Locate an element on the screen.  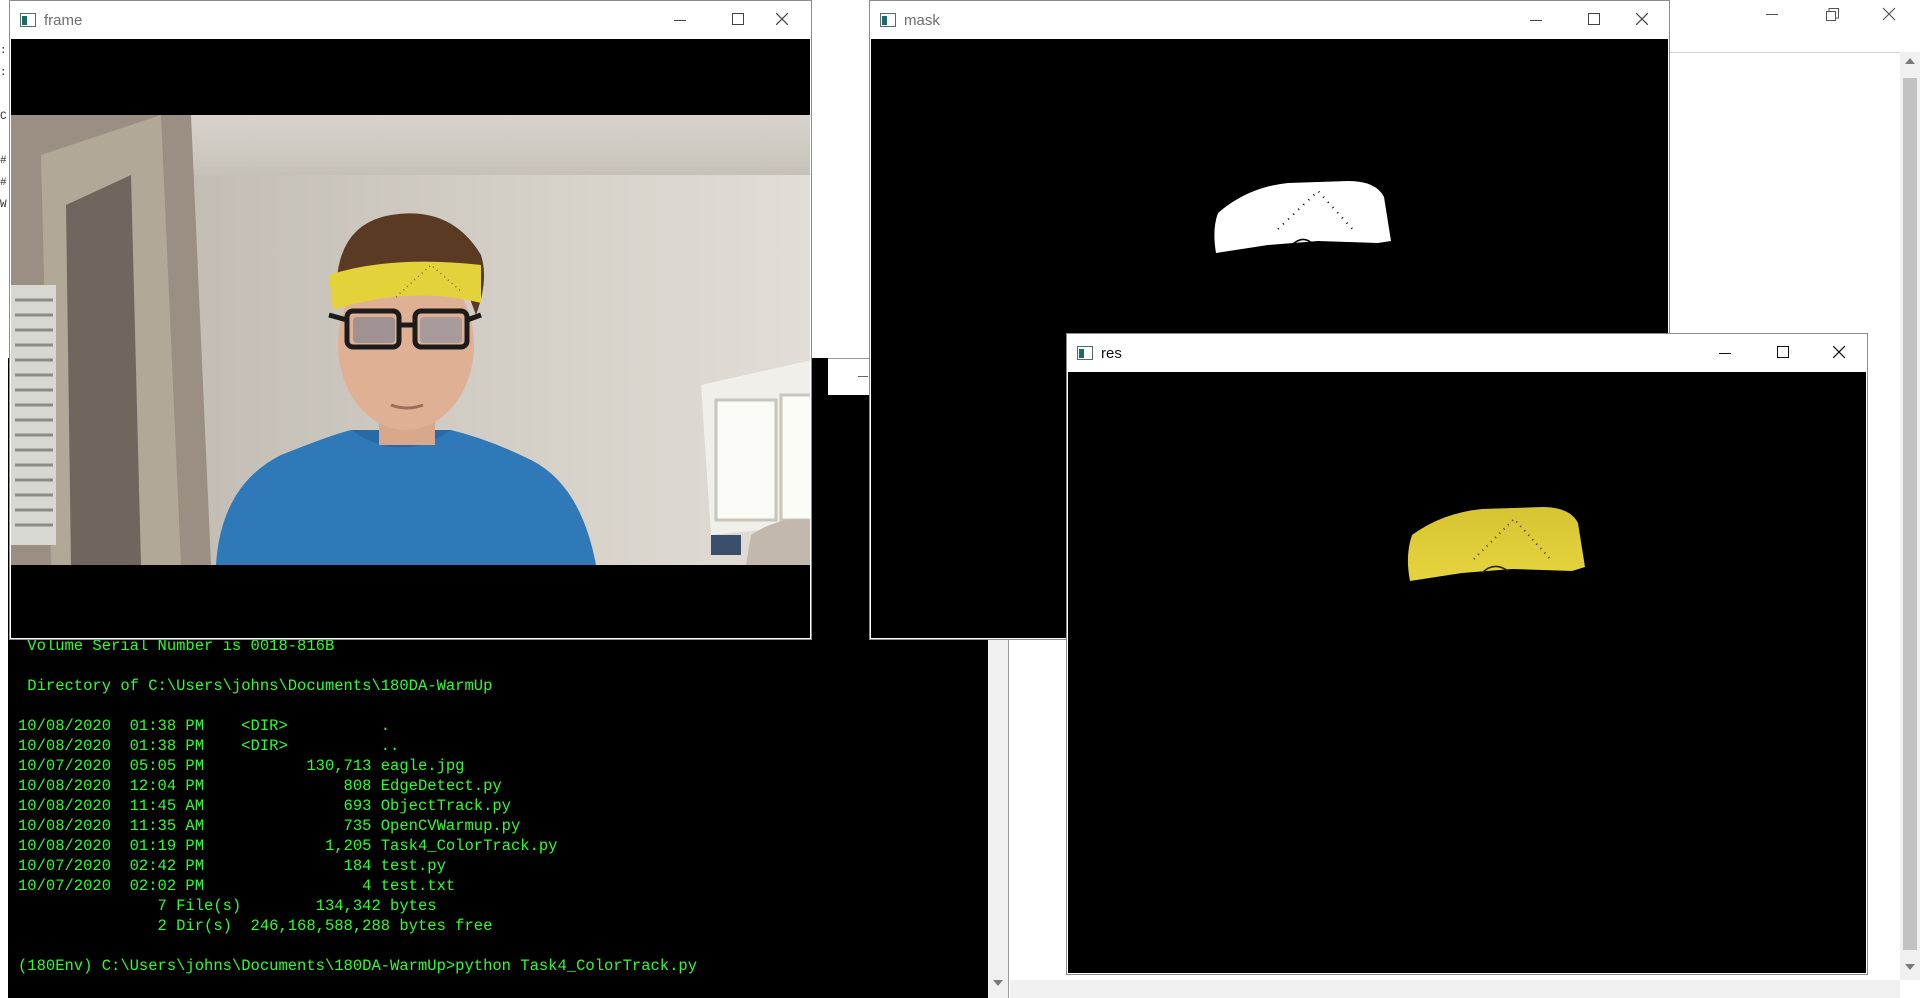
scroll-thumb is located at coordinates (1910, 514).